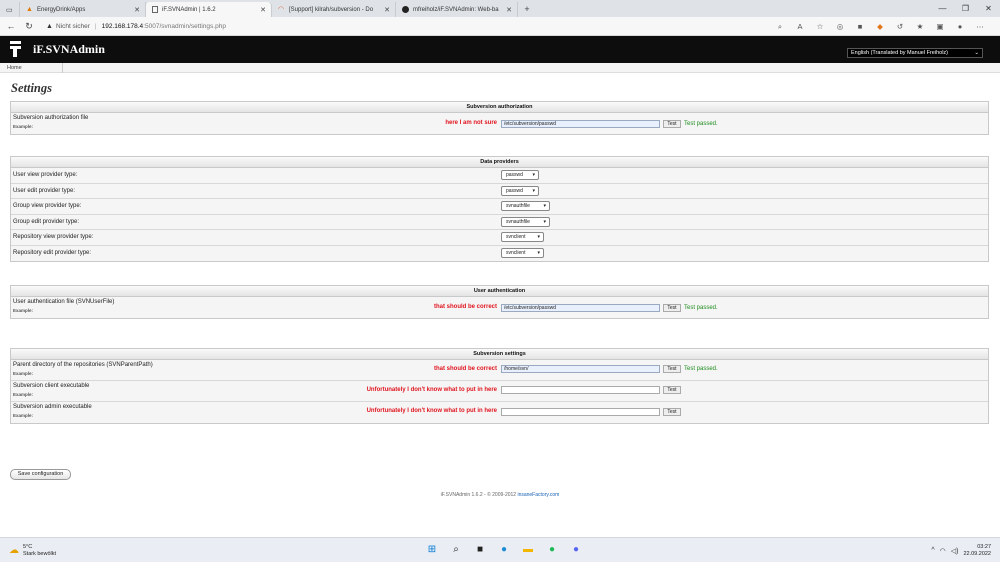  What do you see at coordinates (480, 549) in the screenshot?
I see `task-view-icon: ■` at bounding box center [480, 549].